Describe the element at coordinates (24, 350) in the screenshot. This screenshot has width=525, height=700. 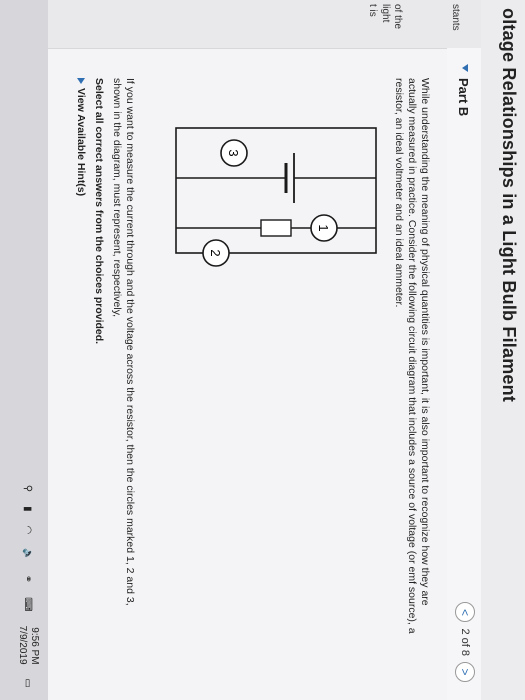
I see `taskbar: ⚲ ▮ ◠ 🔈 ⚭ ⌨ 9:56 PM 7/9/2019 ▭` at that location.